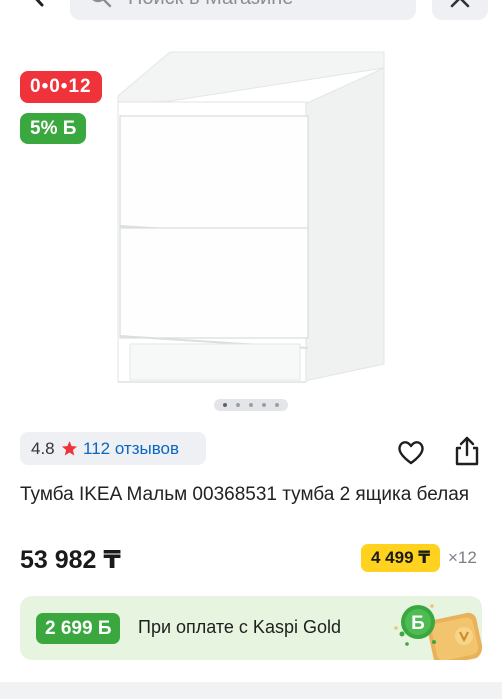 This screenshot has width=502, height=699. Describe the element at coordinates (418, 623) in the screenshot. I see `svg-text: Б` at that location.